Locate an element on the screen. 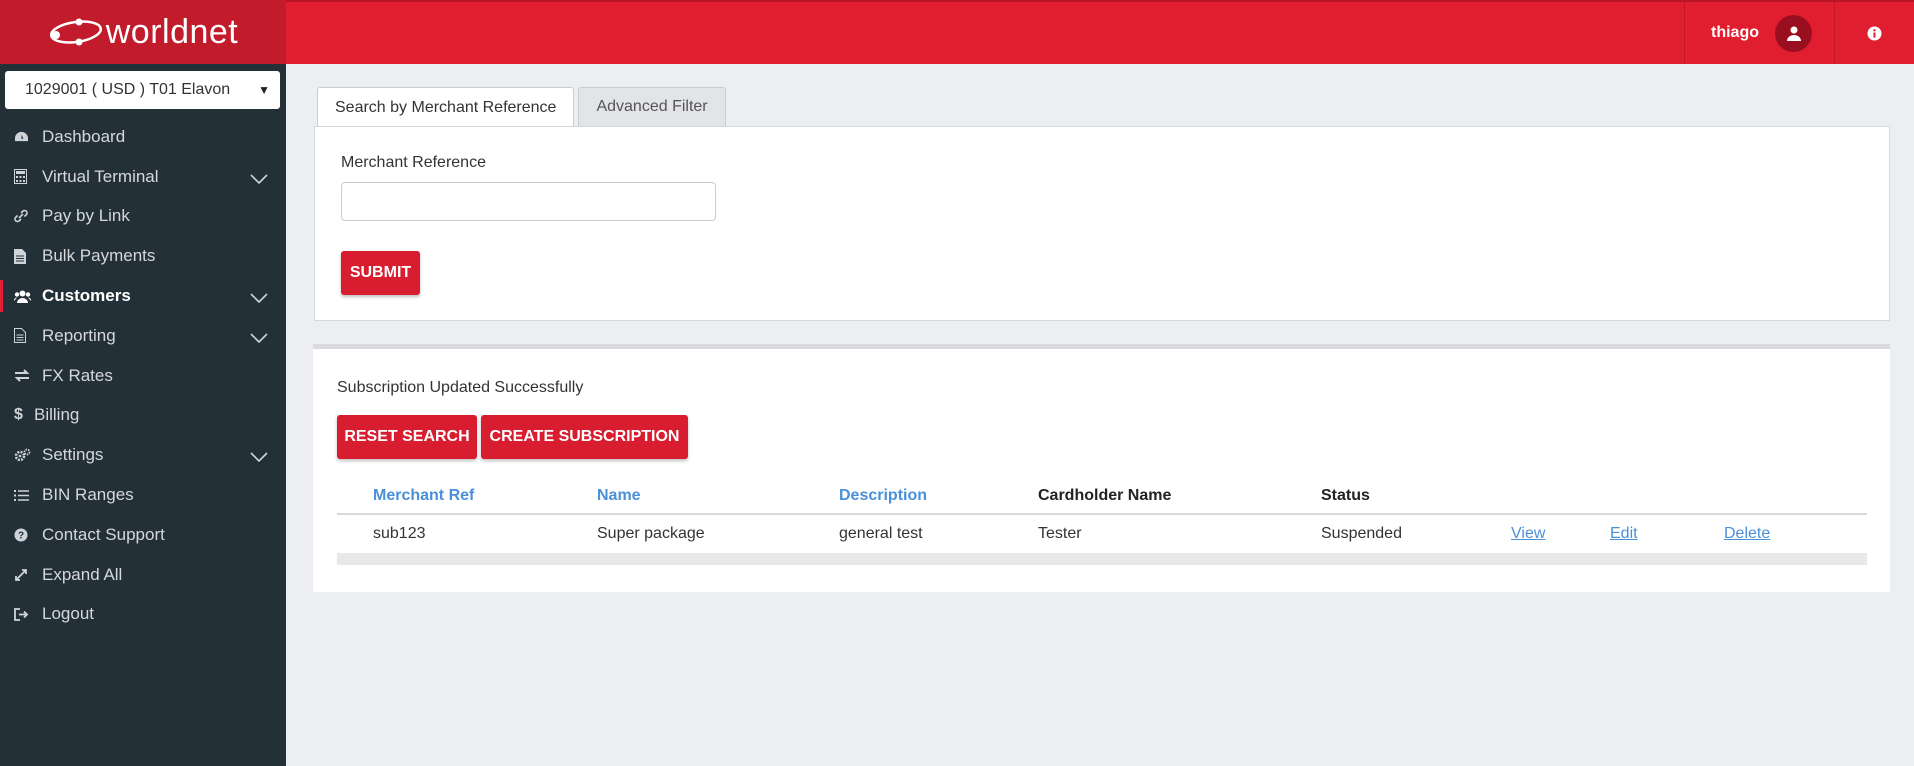 The height and width of the screenshot is (766, 1914). users-icon is located at coordinates (28, 296).